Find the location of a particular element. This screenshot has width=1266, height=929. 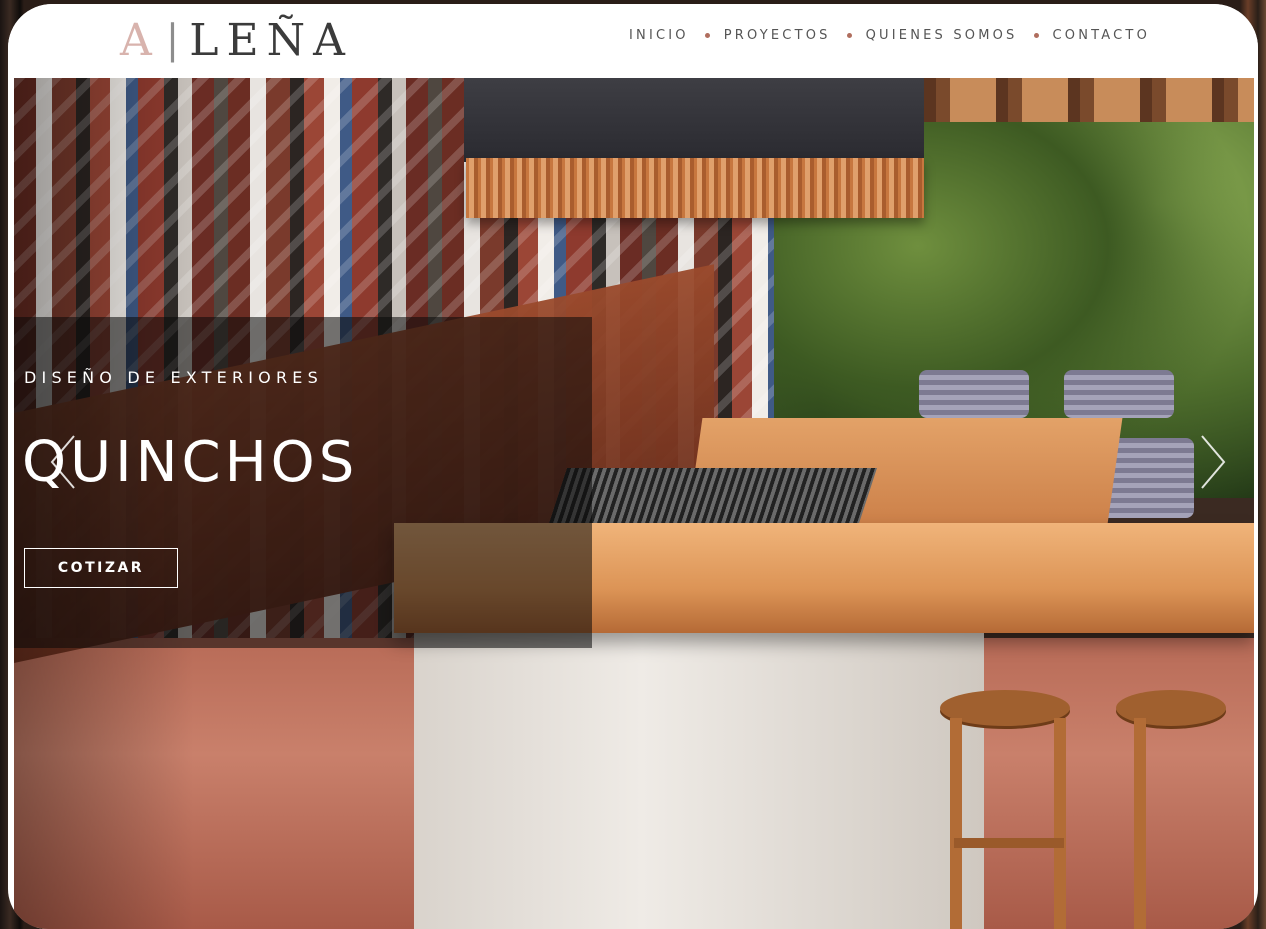

slider-prev-arrow is located at coordinates (63, 462).